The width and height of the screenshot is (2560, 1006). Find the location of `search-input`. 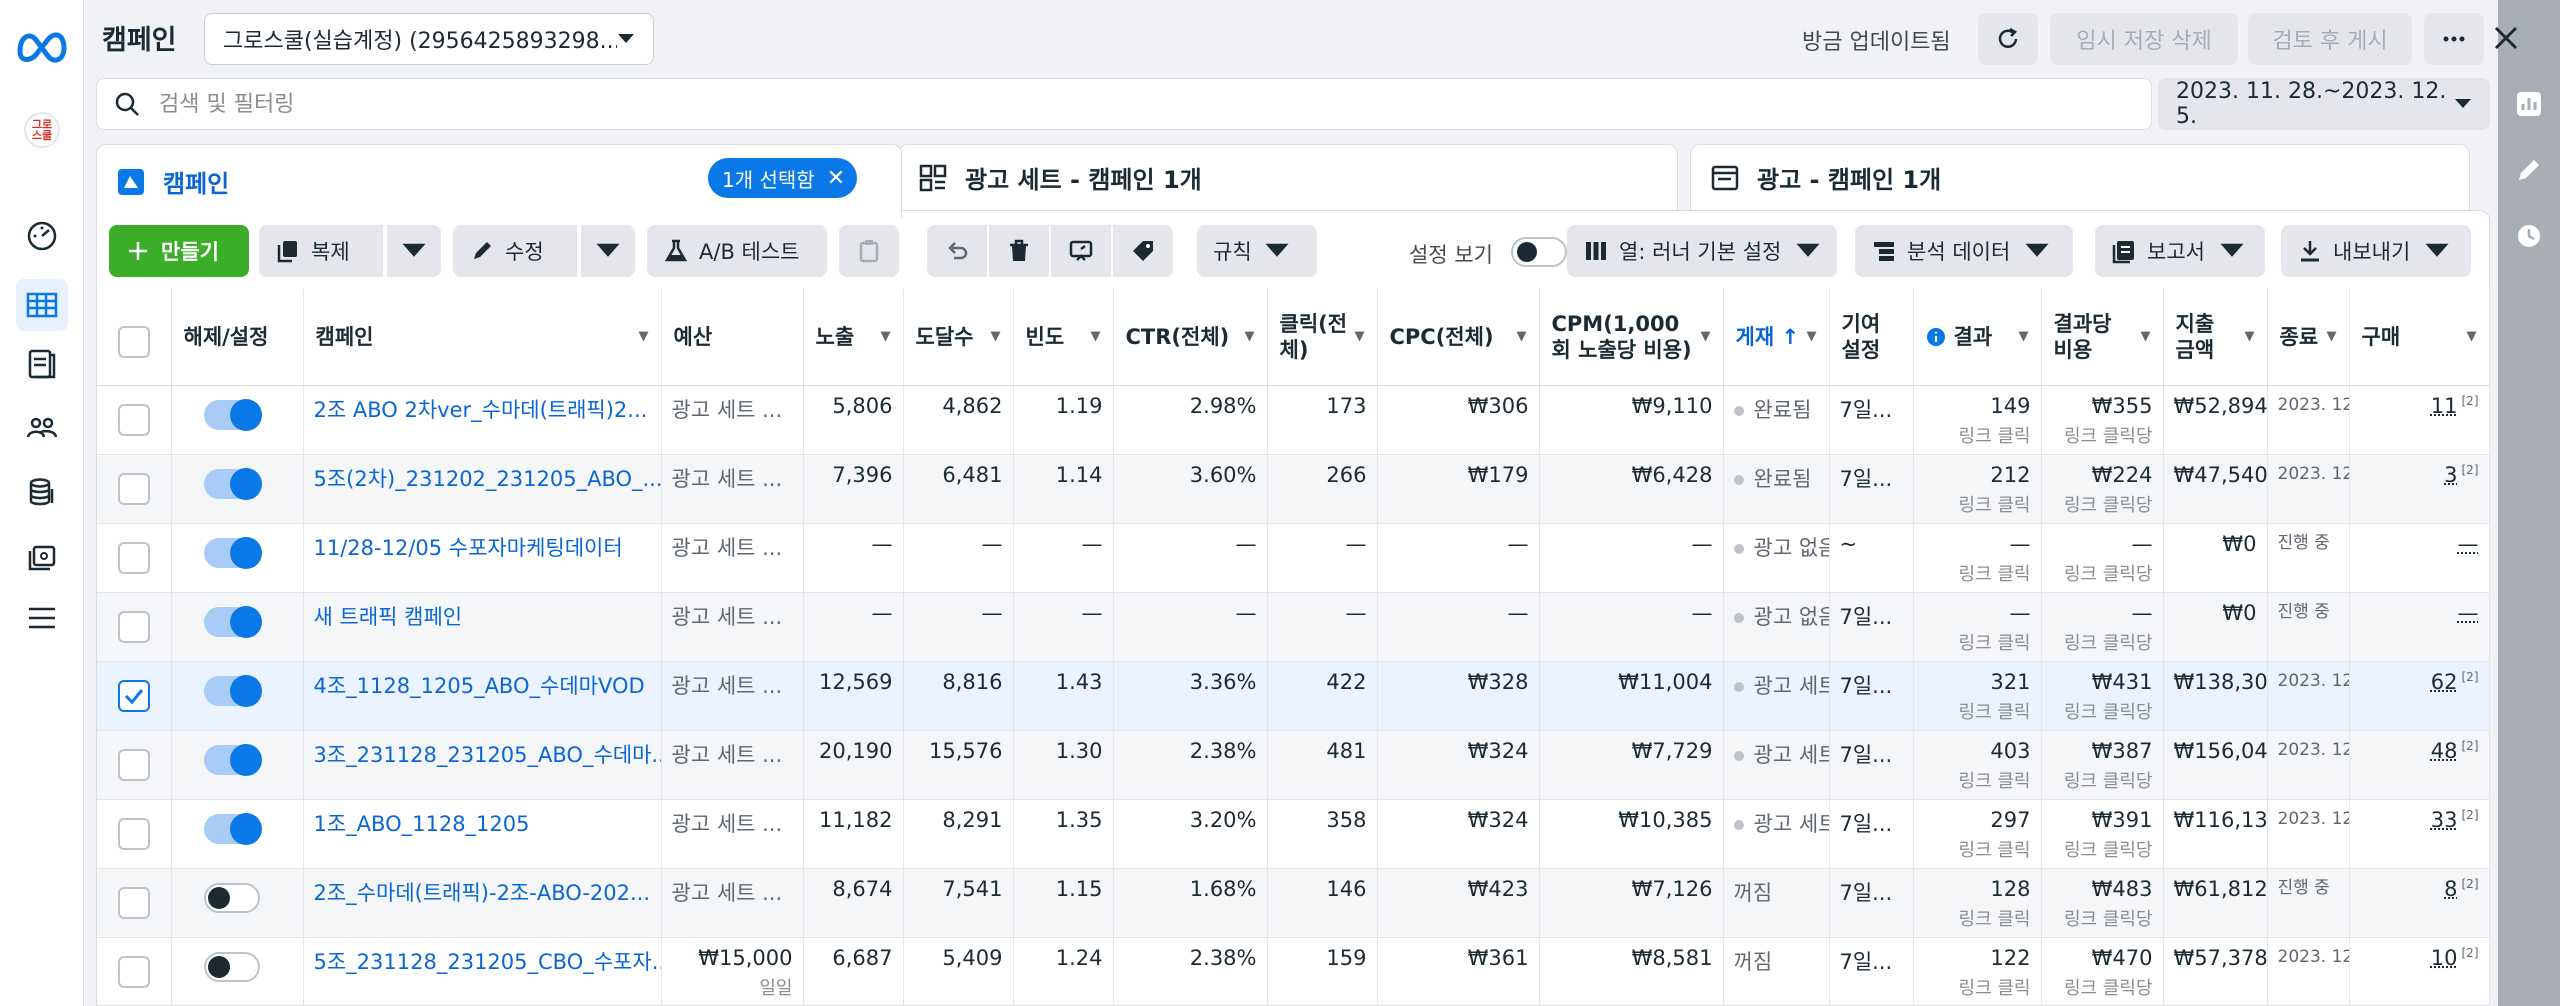

search-input is located at coordinates (1109, 104).